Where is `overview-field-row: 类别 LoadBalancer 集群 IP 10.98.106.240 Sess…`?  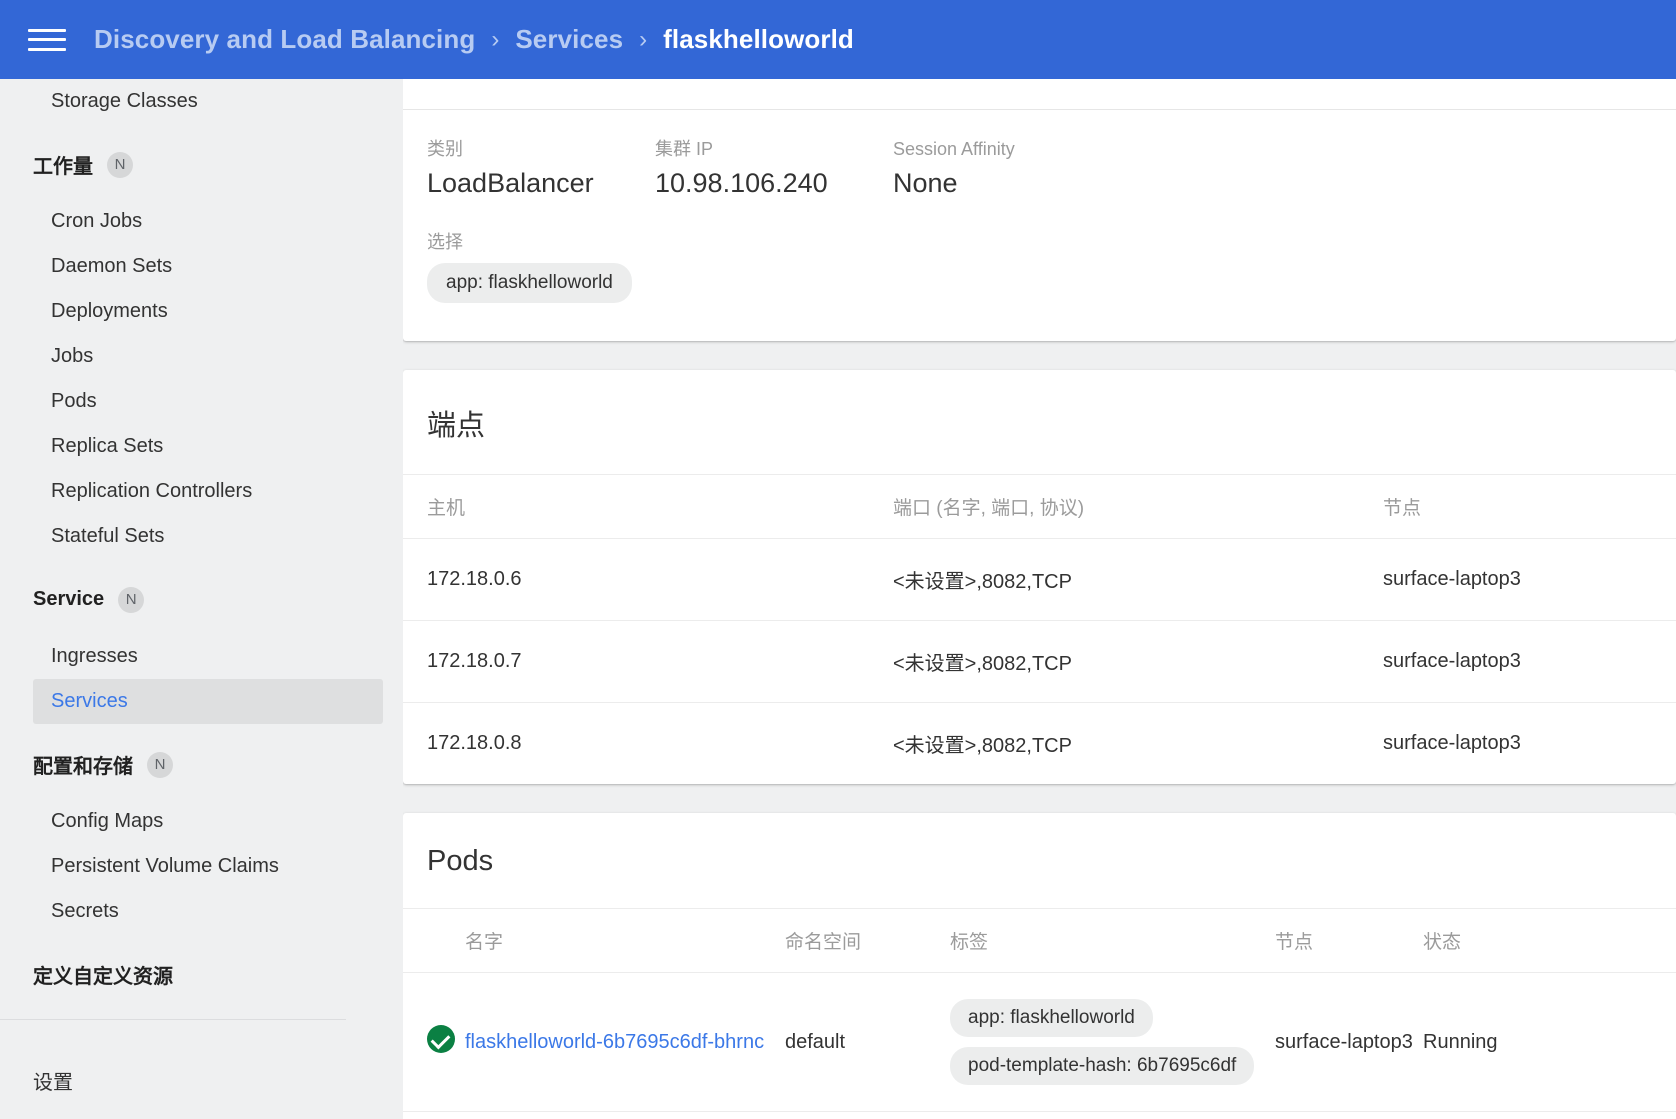 overview-field-row: 类别 LoadBalancer 集群 IP 10.98.106.240 Sess… is located at coordinates (1051, 169).